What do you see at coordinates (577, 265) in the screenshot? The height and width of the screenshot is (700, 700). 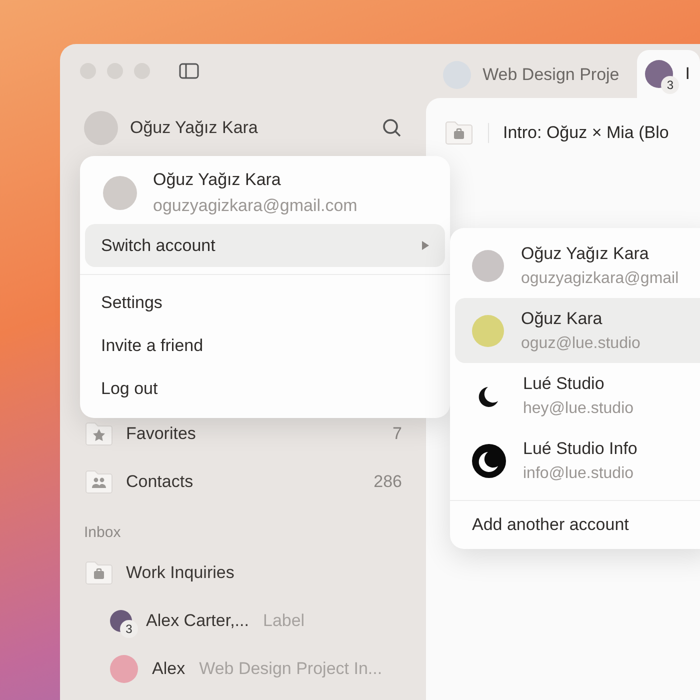 I see `account-option: Oğuz Yağız Kara oguzyagizkara@gmail` at bounding box center [577, 265].